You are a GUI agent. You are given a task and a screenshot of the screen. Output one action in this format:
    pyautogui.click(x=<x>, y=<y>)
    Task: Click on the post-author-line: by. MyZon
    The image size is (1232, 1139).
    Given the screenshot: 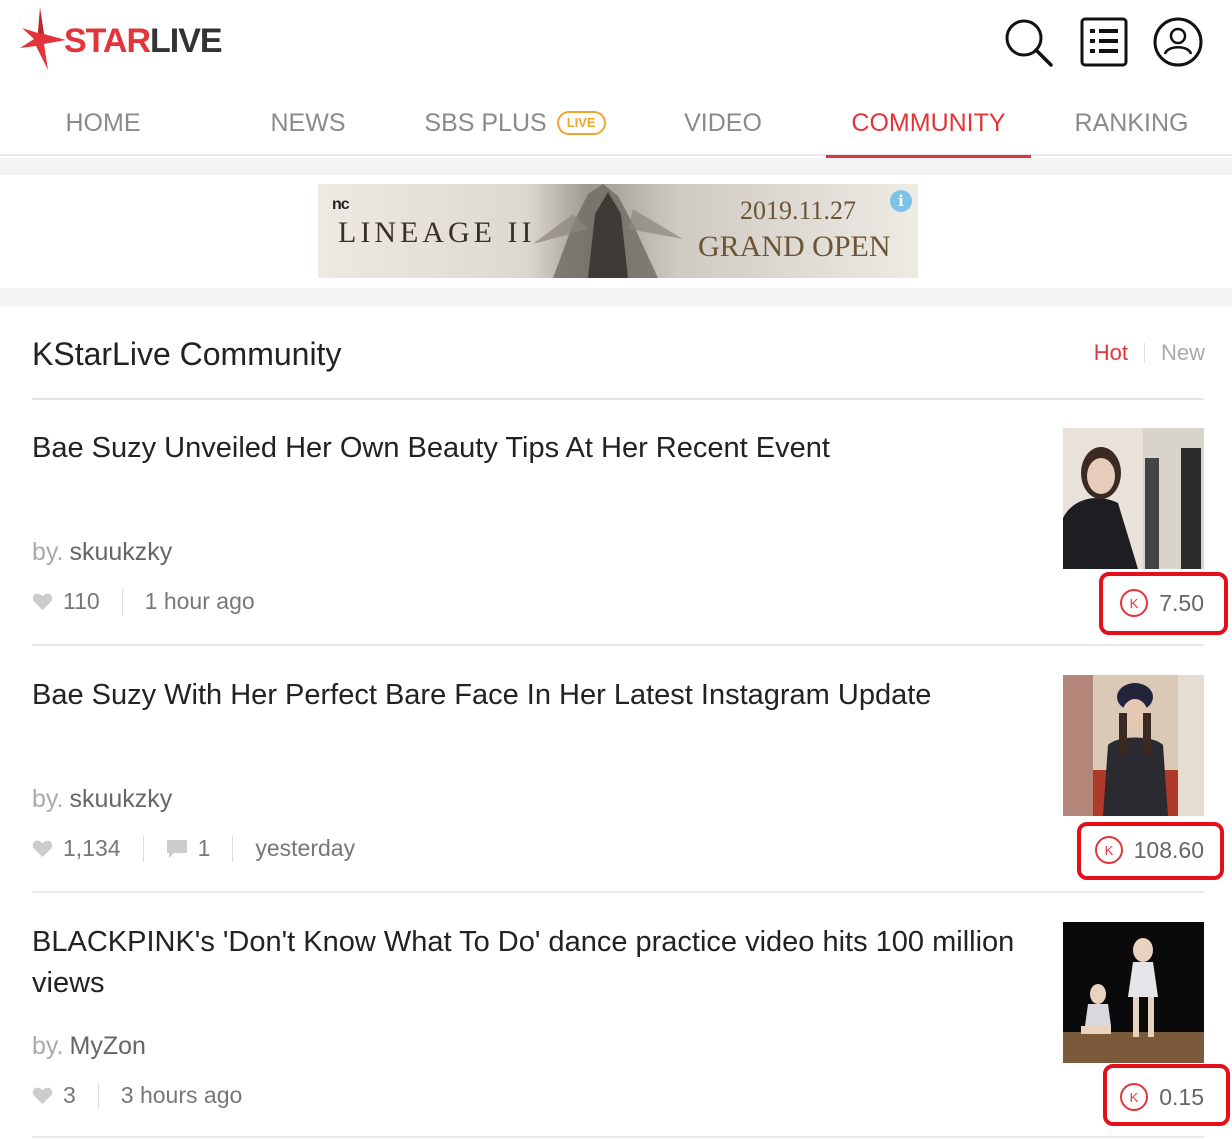 What is the action you would take?
    pyautogui.click(x=89, y=1046)
    